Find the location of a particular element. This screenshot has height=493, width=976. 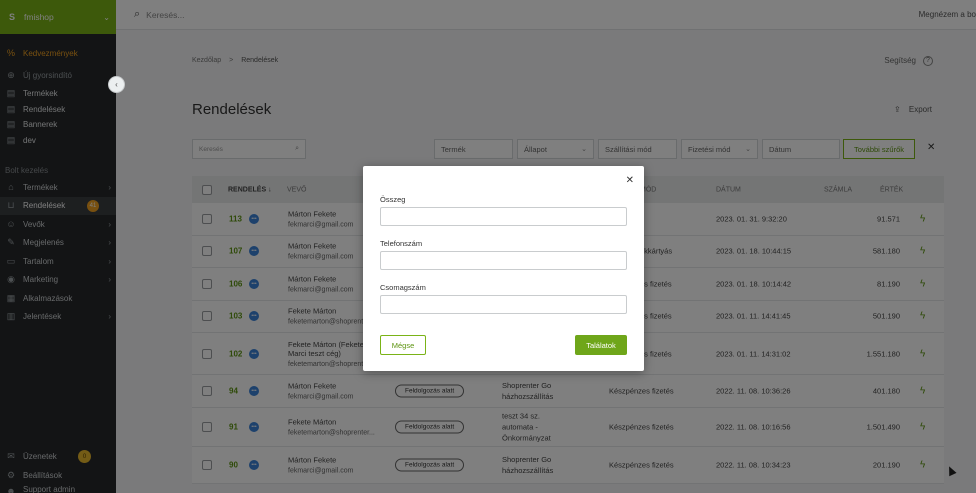

phone-label: Telefonszám is located at coordinates (401, 243).